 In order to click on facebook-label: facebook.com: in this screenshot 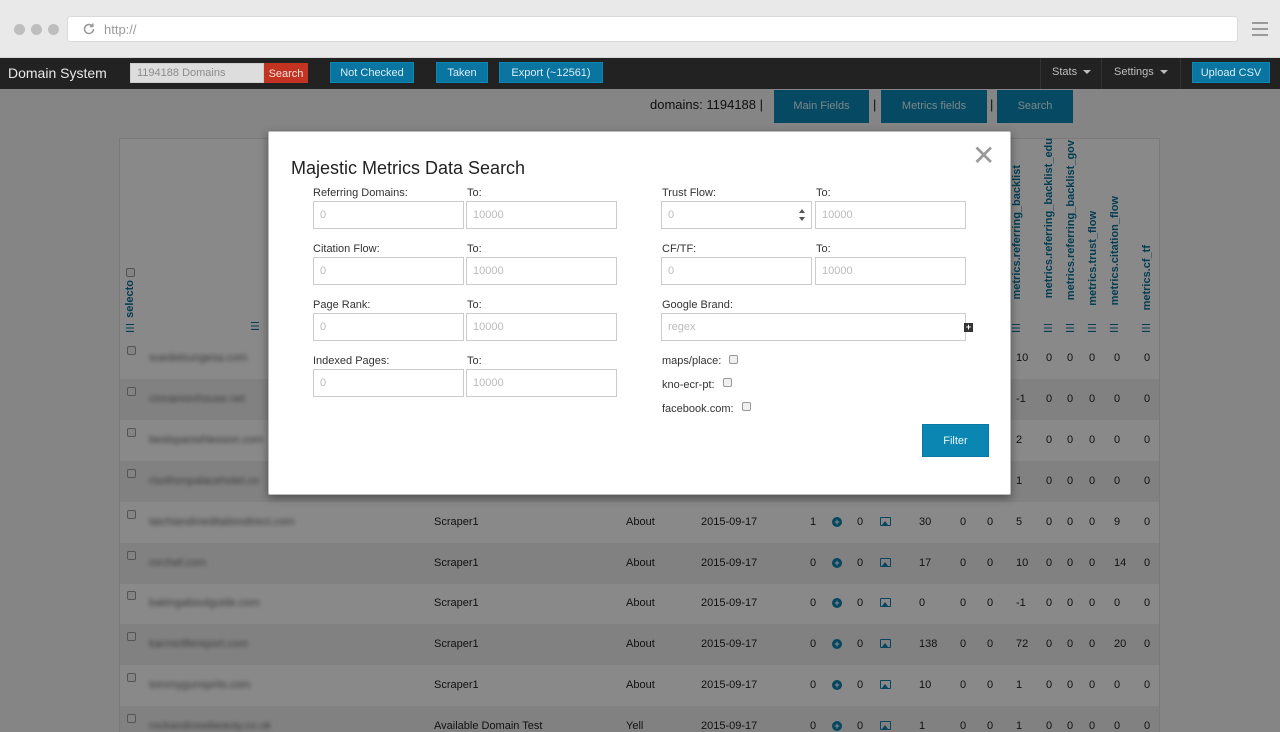, I will do `click(698, 409)`.